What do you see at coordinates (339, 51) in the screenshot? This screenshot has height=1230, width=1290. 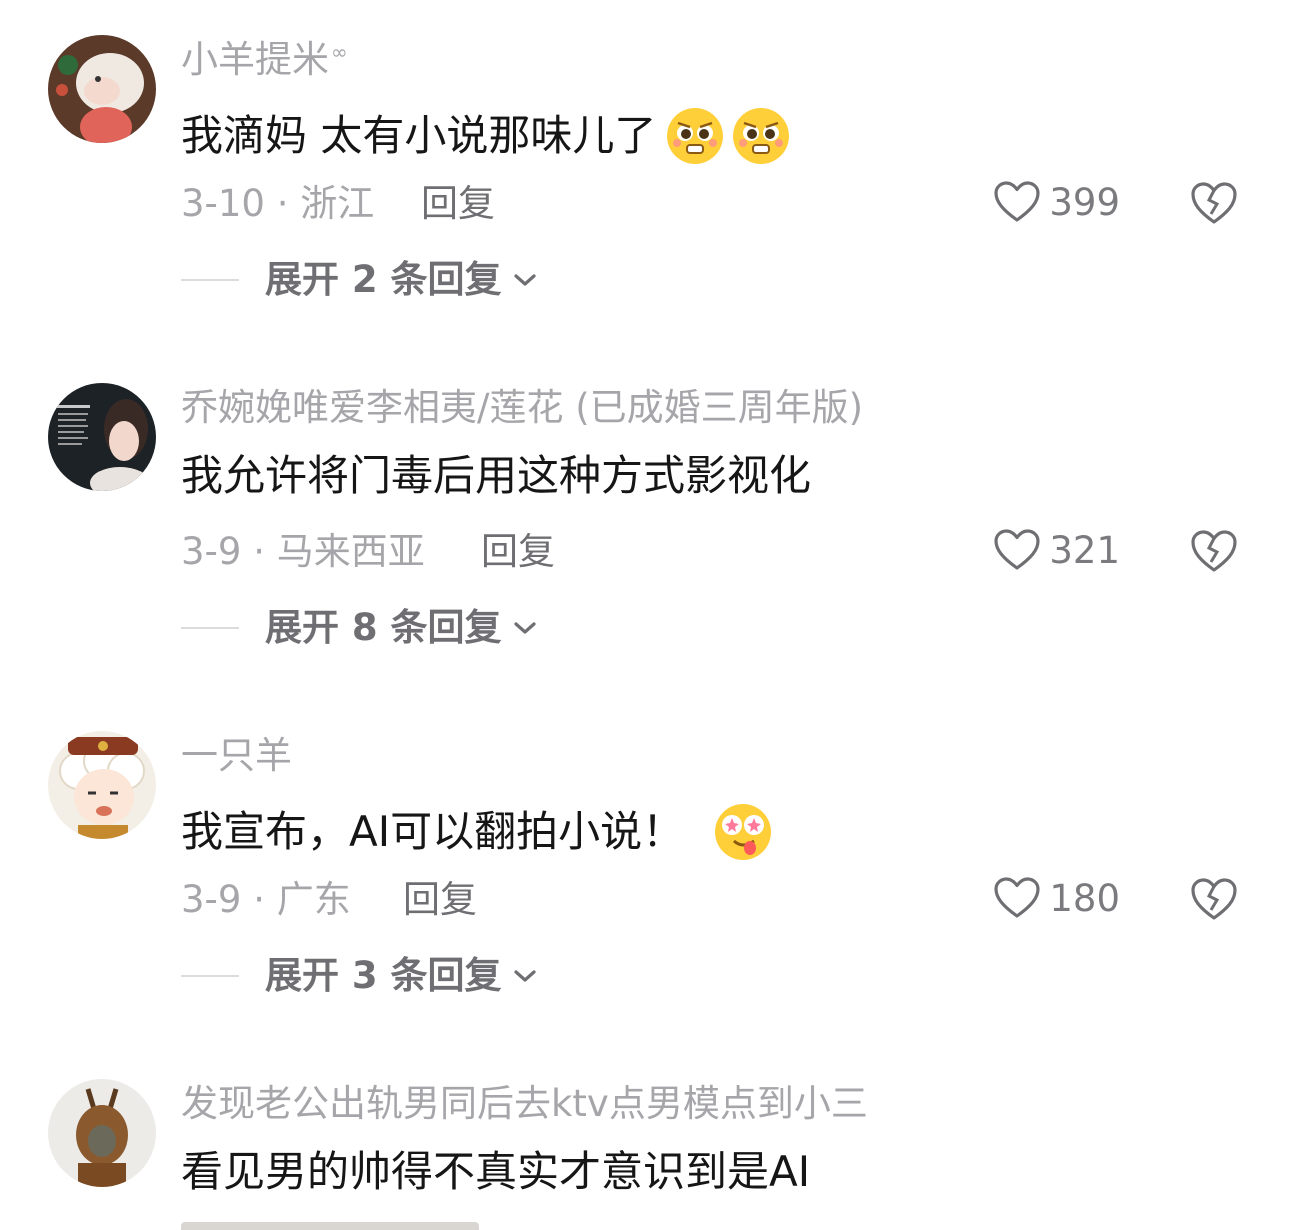 I see `username-badge: ∞` at bounding box center [339, 51].